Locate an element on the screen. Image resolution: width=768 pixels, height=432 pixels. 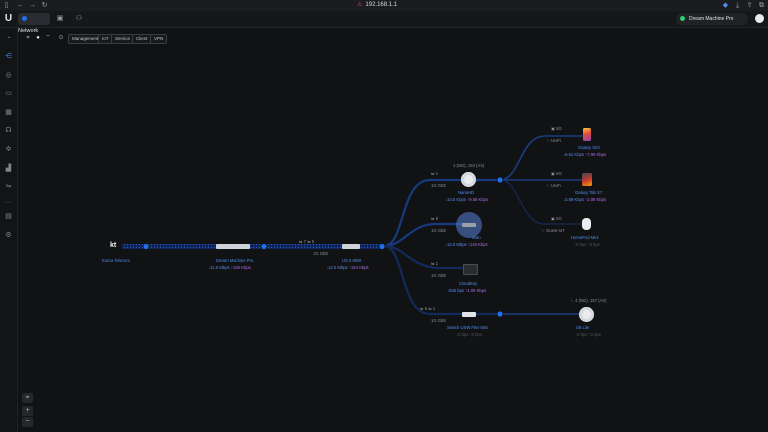
cloudkey-link: 1G GbE is located at coordinates (439, 275).